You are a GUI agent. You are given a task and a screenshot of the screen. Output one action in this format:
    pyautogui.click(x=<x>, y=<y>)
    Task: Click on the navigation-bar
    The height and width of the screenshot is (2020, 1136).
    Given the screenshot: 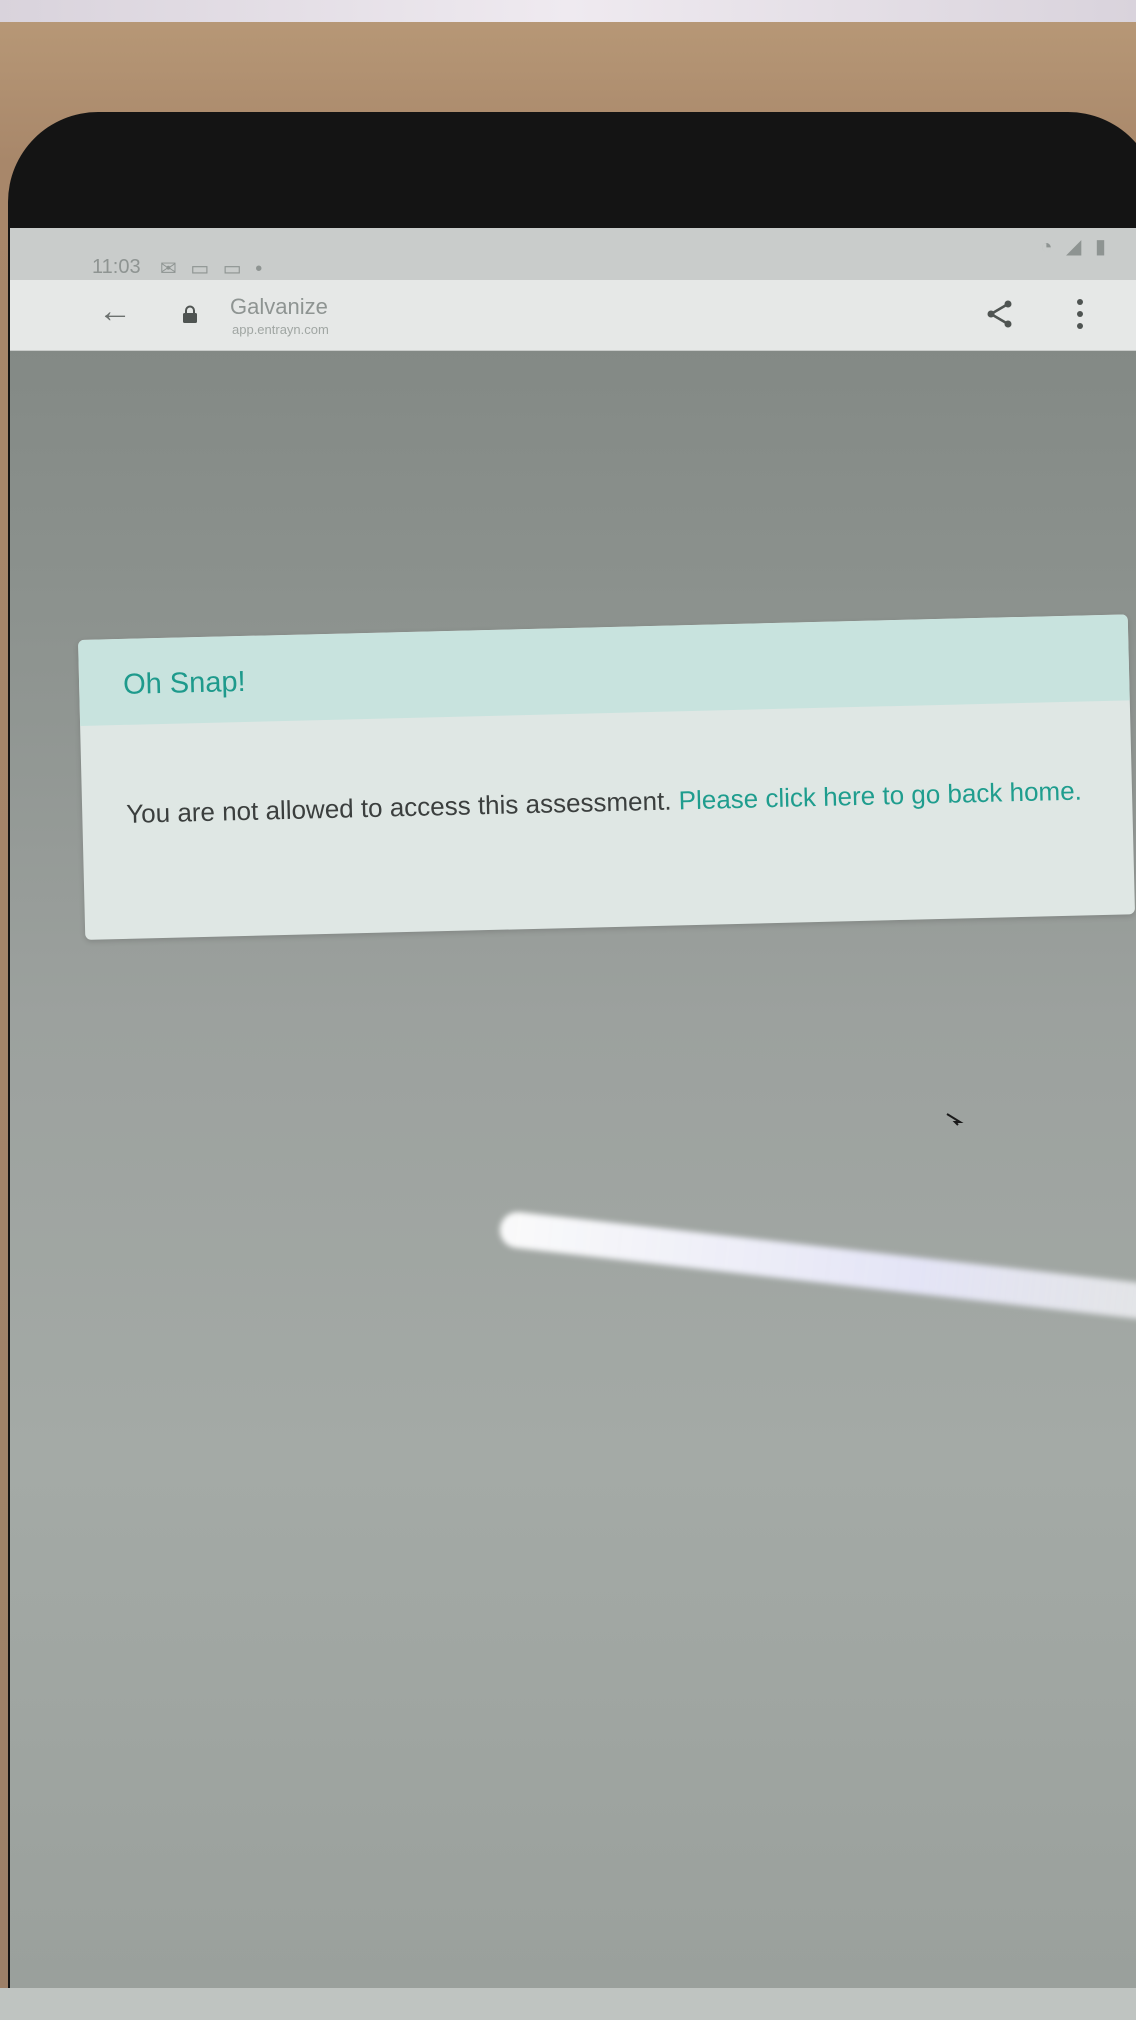 What is the action you would take?
    pyautogui.click(x=568, y=2004)
    